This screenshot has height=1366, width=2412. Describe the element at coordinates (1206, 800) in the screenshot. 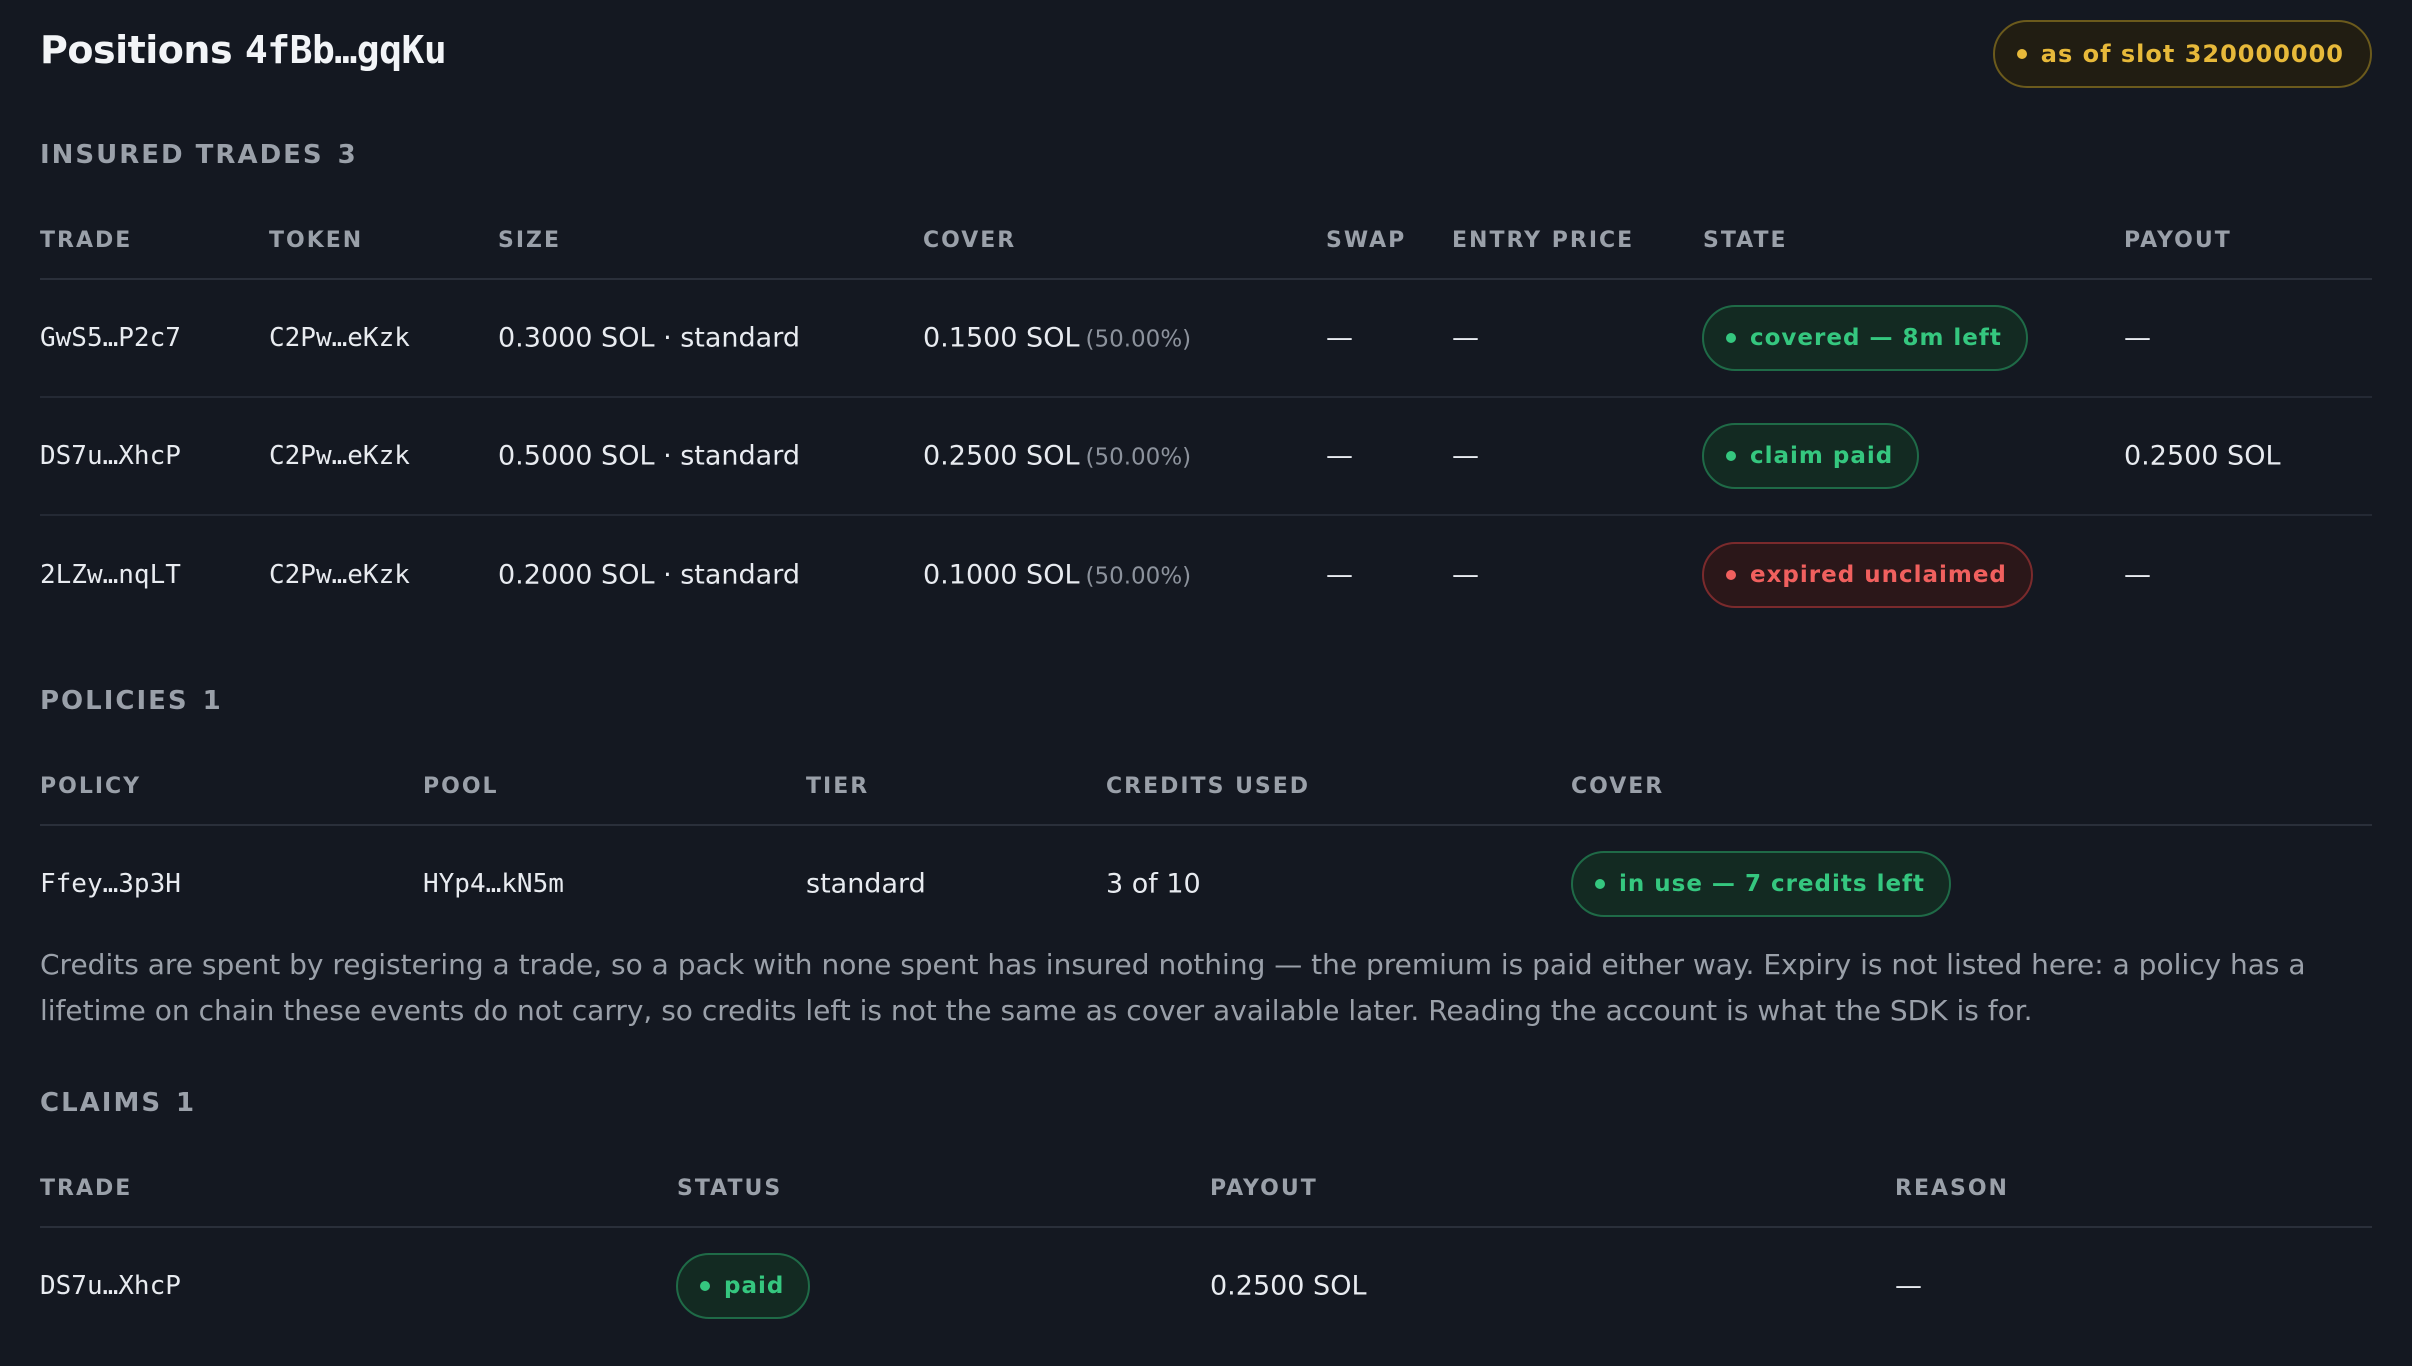

I see `table-header: POLICY POOL TIER CREDITS USED COVER` at that location.